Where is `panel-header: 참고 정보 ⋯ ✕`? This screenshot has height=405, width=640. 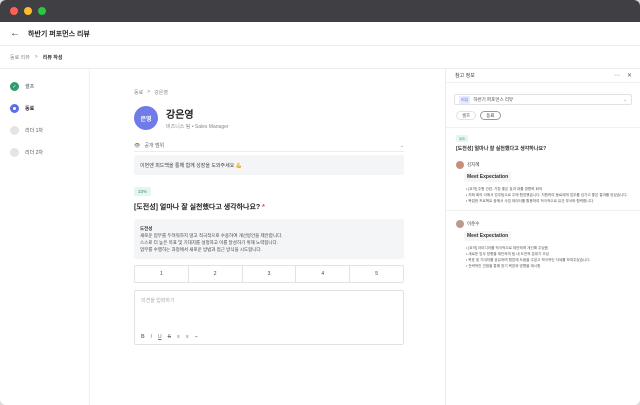
panel-header: 참고 정보 ⋯ ✕ is located at coordinates (543, 76).